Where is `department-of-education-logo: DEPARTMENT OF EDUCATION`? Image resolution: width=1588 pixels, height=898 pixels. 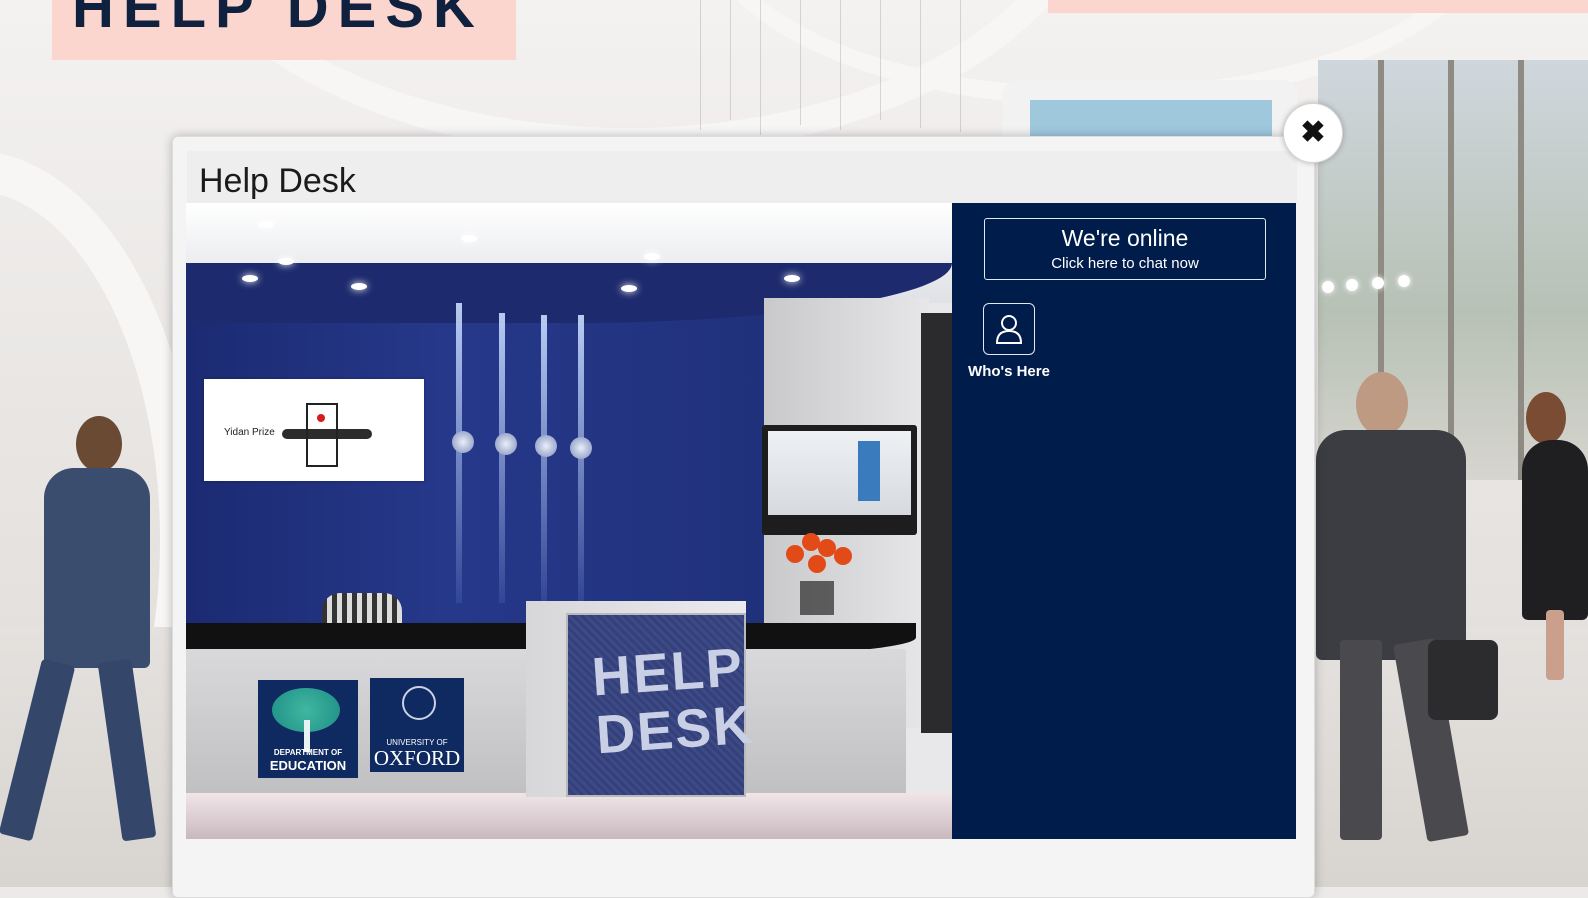 department-of-education-logo: DEPARTMENT OF EDUCATION is located at coordinates (308, 729).